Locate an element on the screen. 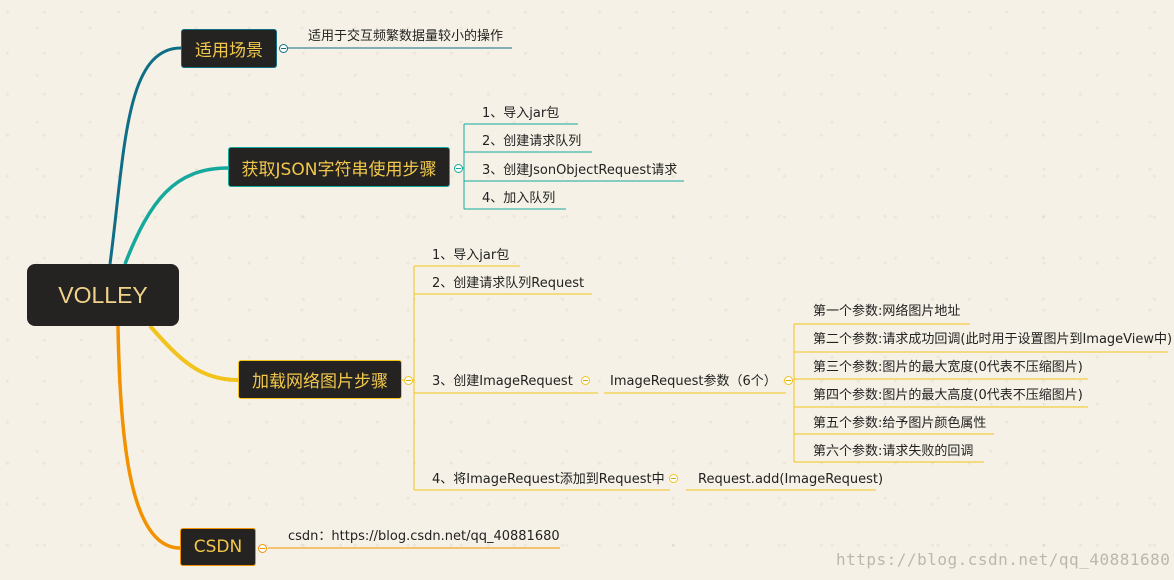 The image size is (1174, 580). branch-node-scene: 适用场景 is located at coordinates (229, 48).